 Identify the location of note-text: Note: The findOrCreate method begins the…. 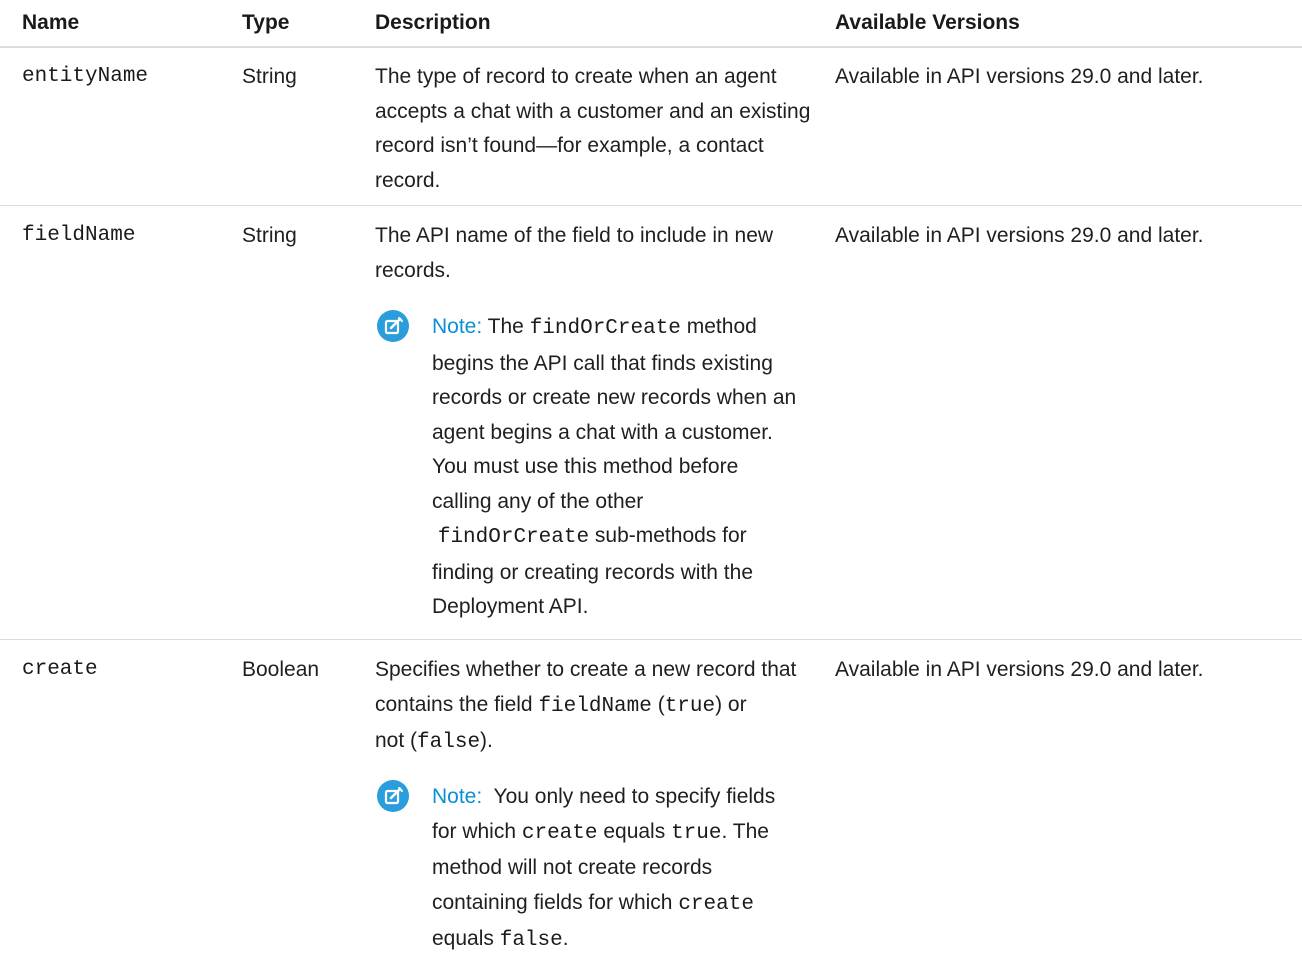
(627, 467).